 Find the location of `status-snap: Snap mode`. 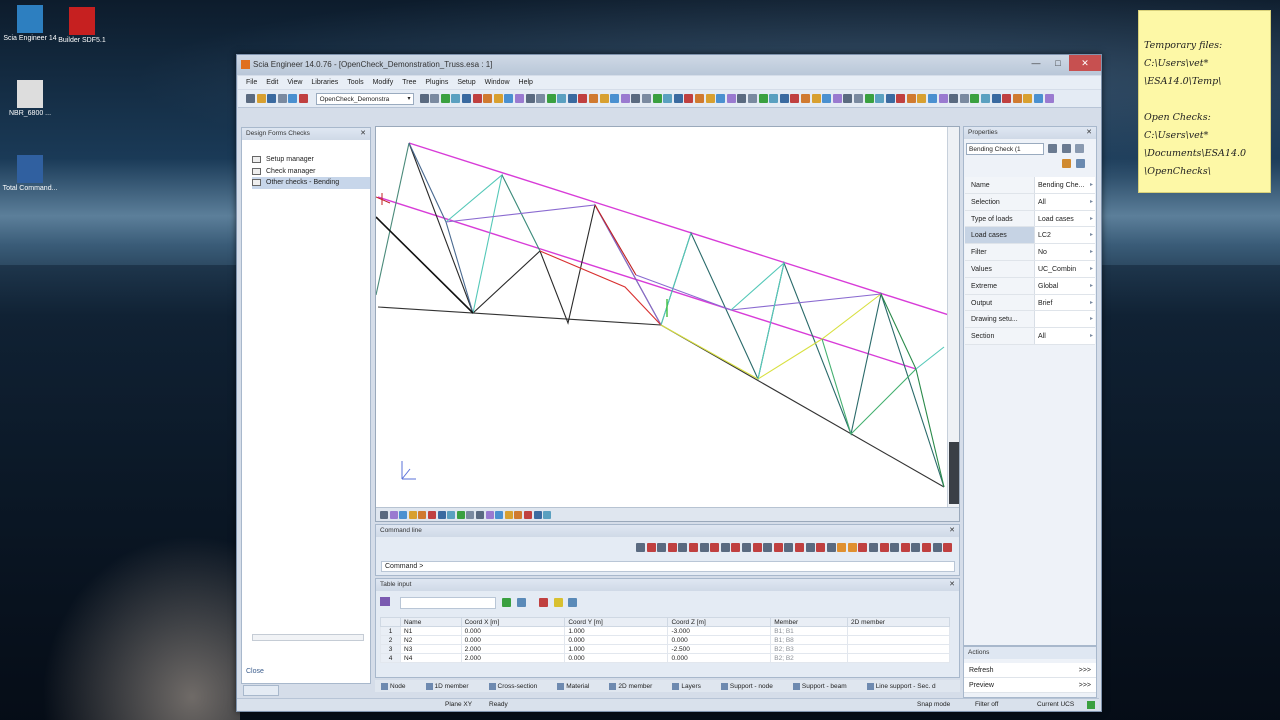

status-snap: Snap mode is located at coordinates (933, 704).